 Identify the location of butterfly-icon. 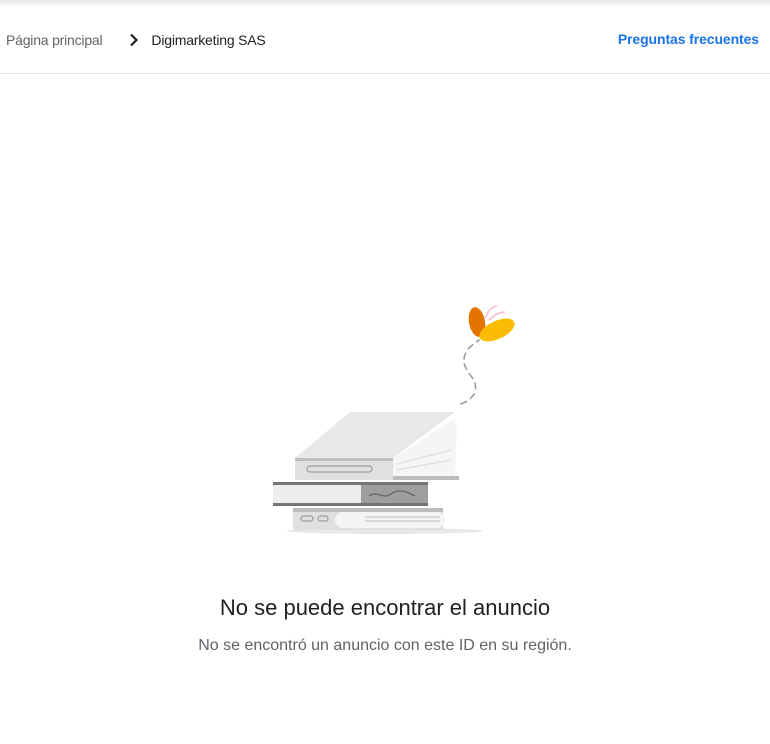
(491, 323).